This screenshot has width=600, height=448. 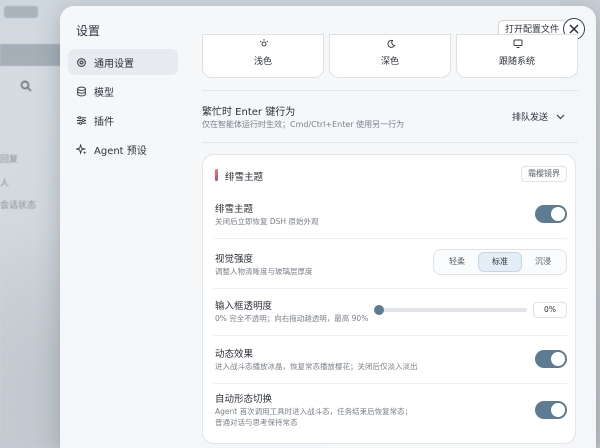 What do you see at coordinates (390, 56) in the screenshot?
I see `theme-option-dark: 深色` at bounding box center [390, 56].